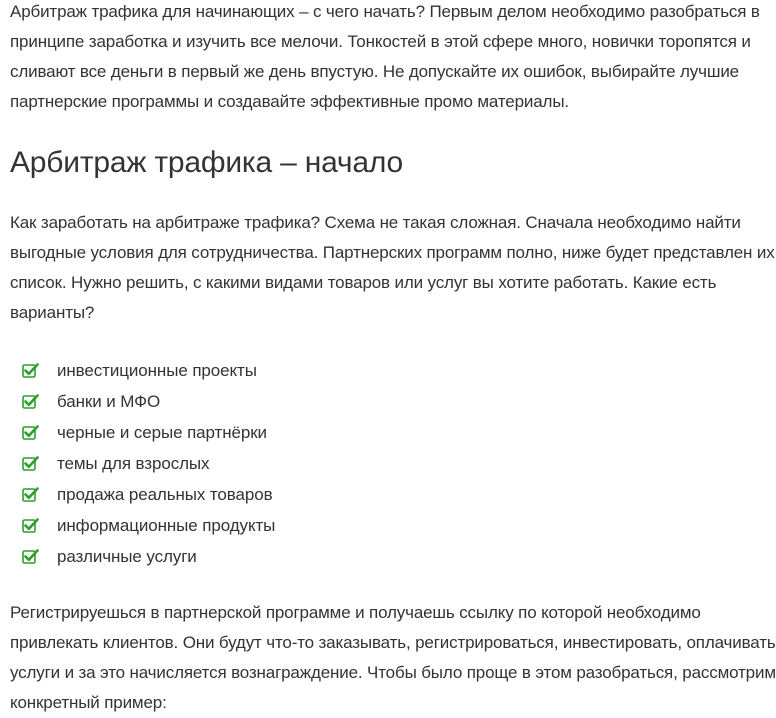 This screenshot has width=776, height=718. Describe the element at coordinates (157, 370) in the screenshot. I see `checklist-item-label: инвестиционные проекты` at that location.